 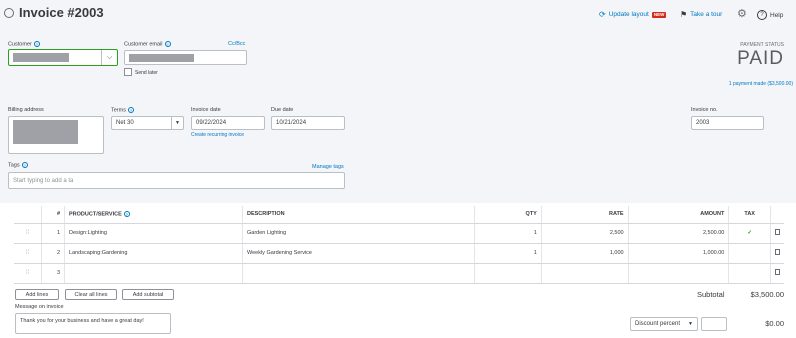 What do you see at coordinates (228, 123) in the screenshot?
I see `invoice-date-input: 09/22/2024` at bounding box center [228, 123].